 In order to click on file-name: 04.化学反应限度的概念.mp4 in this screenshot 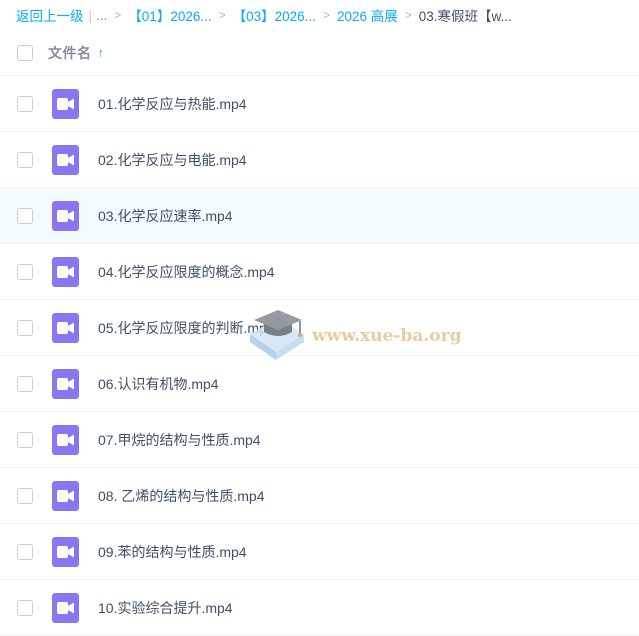, I will do `click(186, 272)`.